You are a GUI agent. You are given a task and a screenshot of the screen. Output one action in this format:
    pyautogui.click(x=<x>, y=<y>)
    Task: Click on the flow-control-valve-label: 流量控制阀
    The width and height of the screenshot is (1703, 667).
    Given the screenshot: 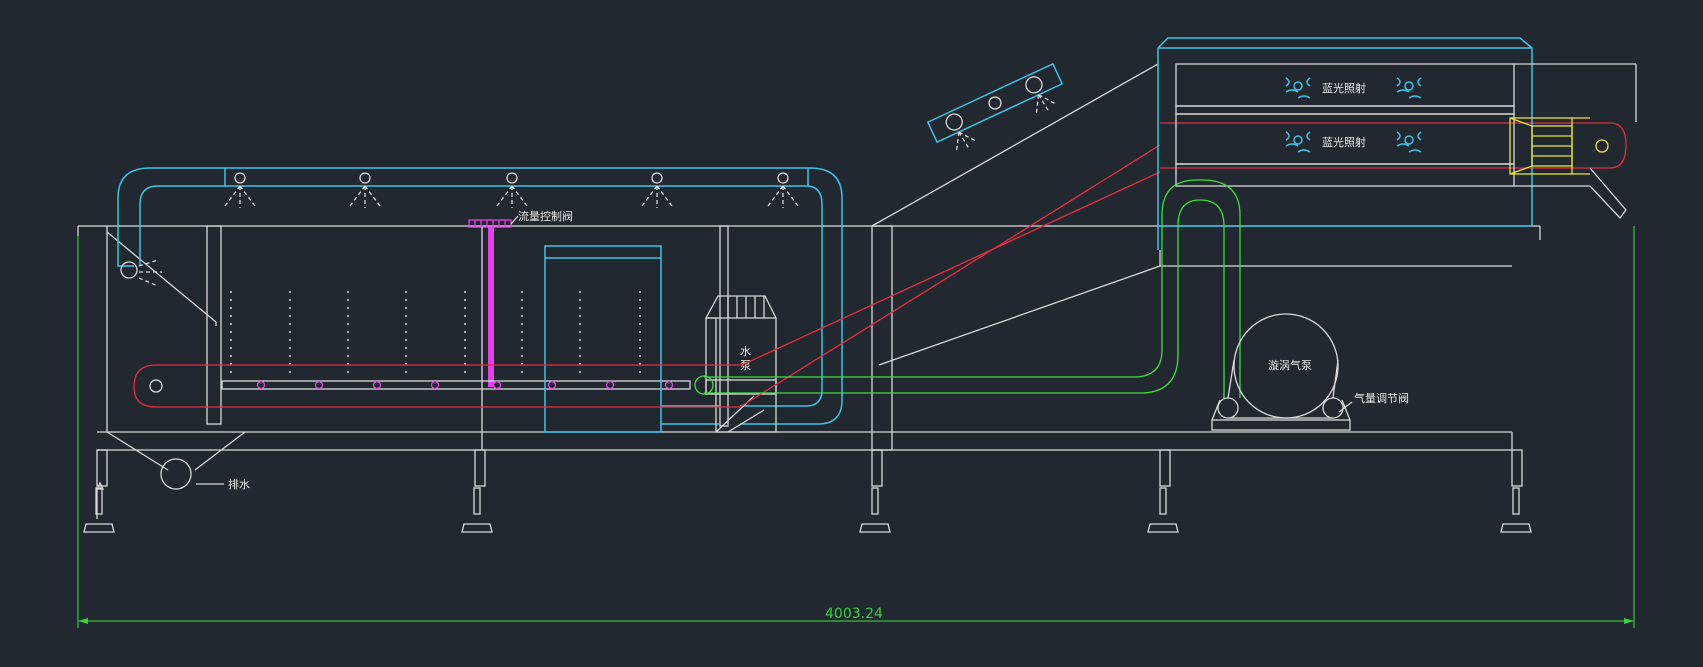 What is the action you would take?
    pyautogui.click(x=545, y=216)
    